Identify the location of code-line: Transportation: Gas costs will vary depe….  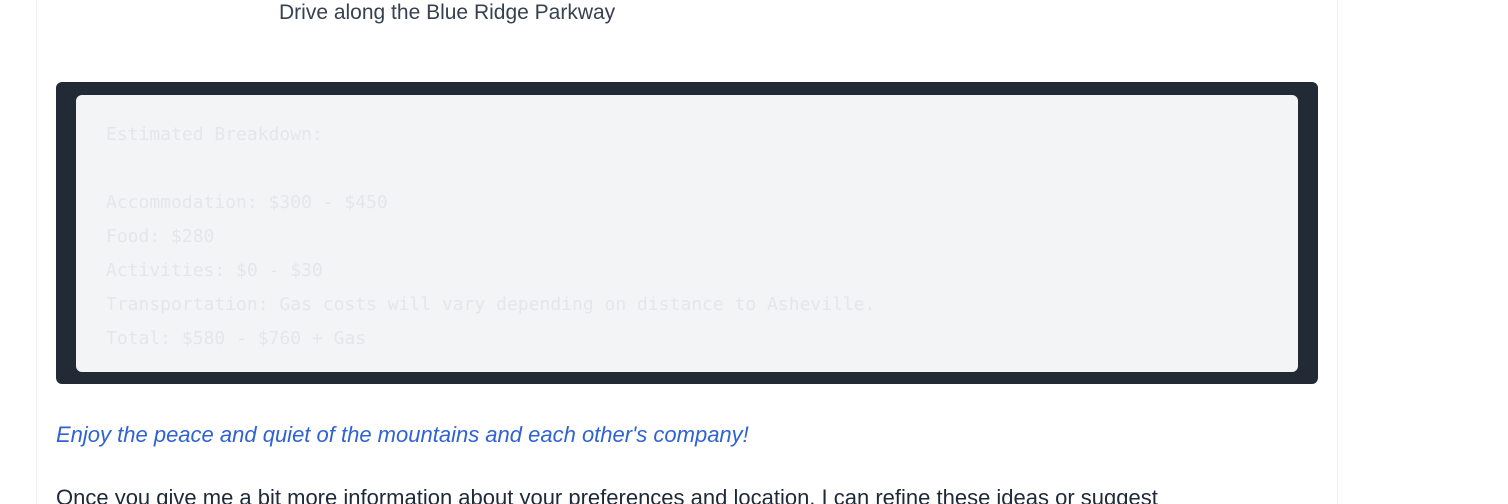
(491, 304).